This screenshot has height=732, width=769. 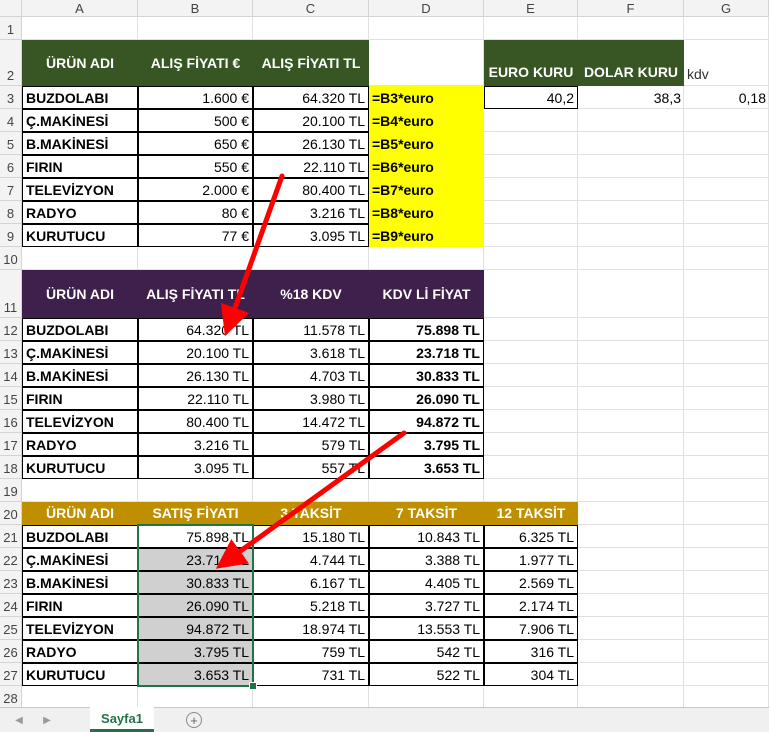 I want to click on table2-kdv-amount: 579 TL, so click(x=311, y=444).